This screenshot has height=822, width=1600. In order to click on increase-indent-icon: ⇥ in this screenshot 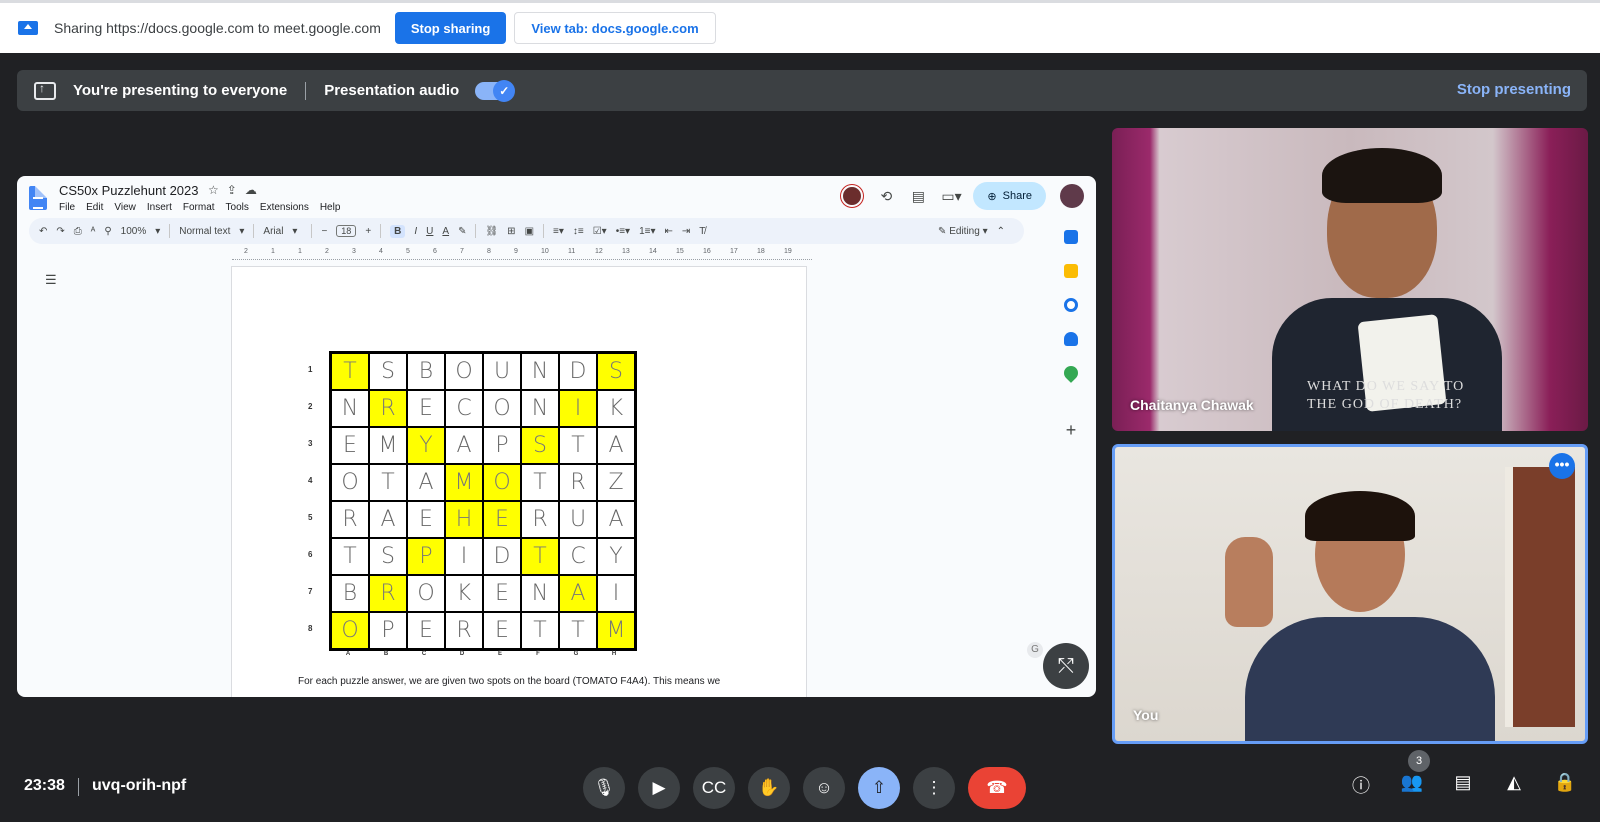, I will do `click(686, 231)`.